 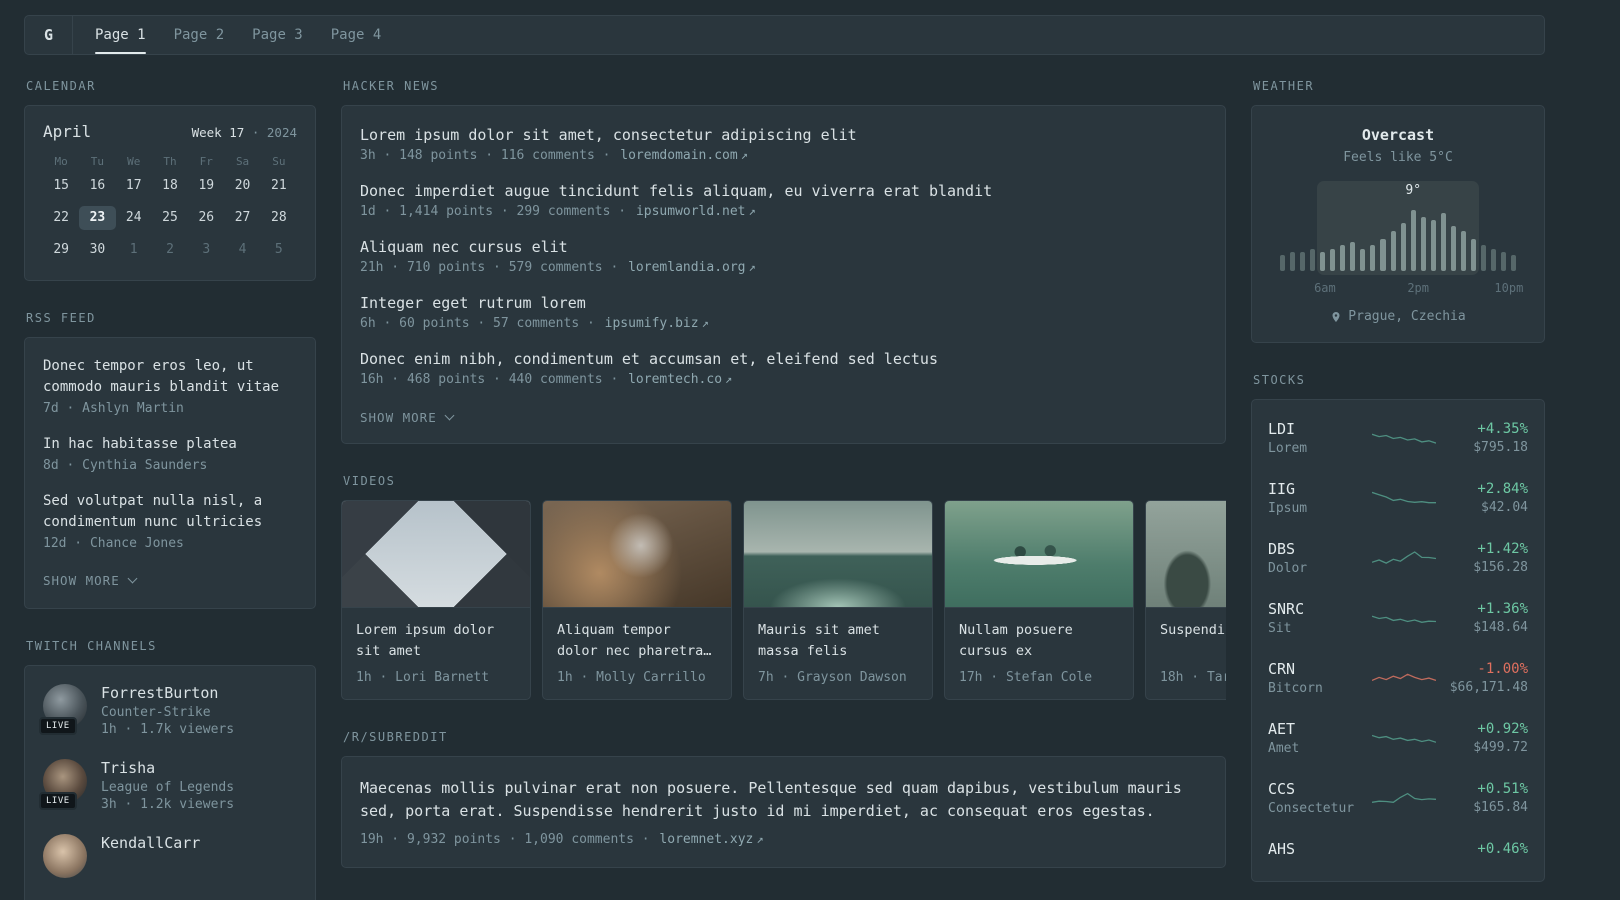 What do you see at coordinates (1316, 850) in the screenshot?
I see `stock-id: AHS` at bounding box center [1316, 850].